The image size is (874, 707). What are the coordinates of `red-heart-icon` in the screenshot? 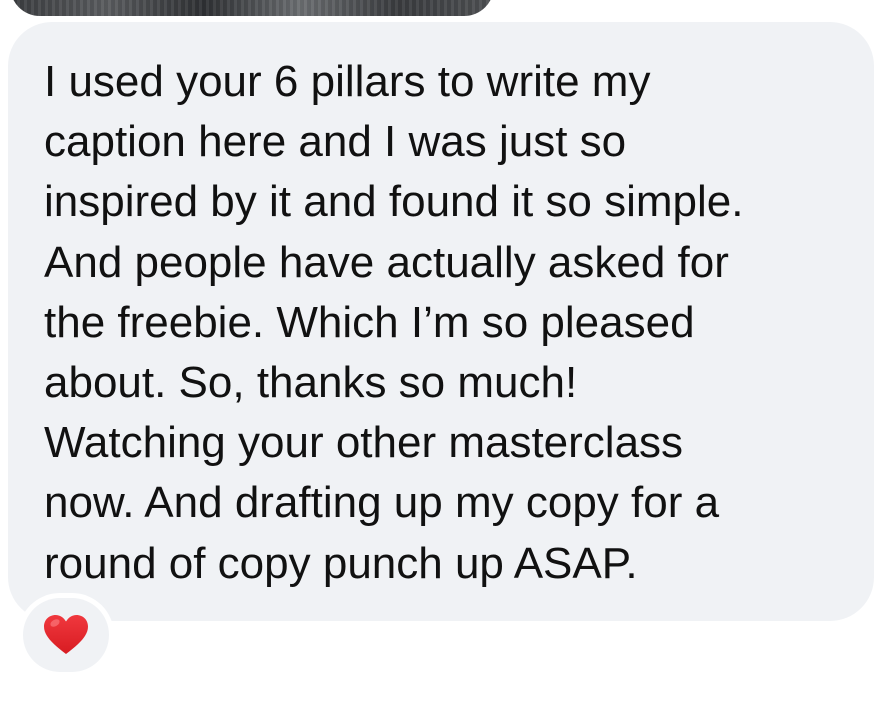 It's located at (66, 635).